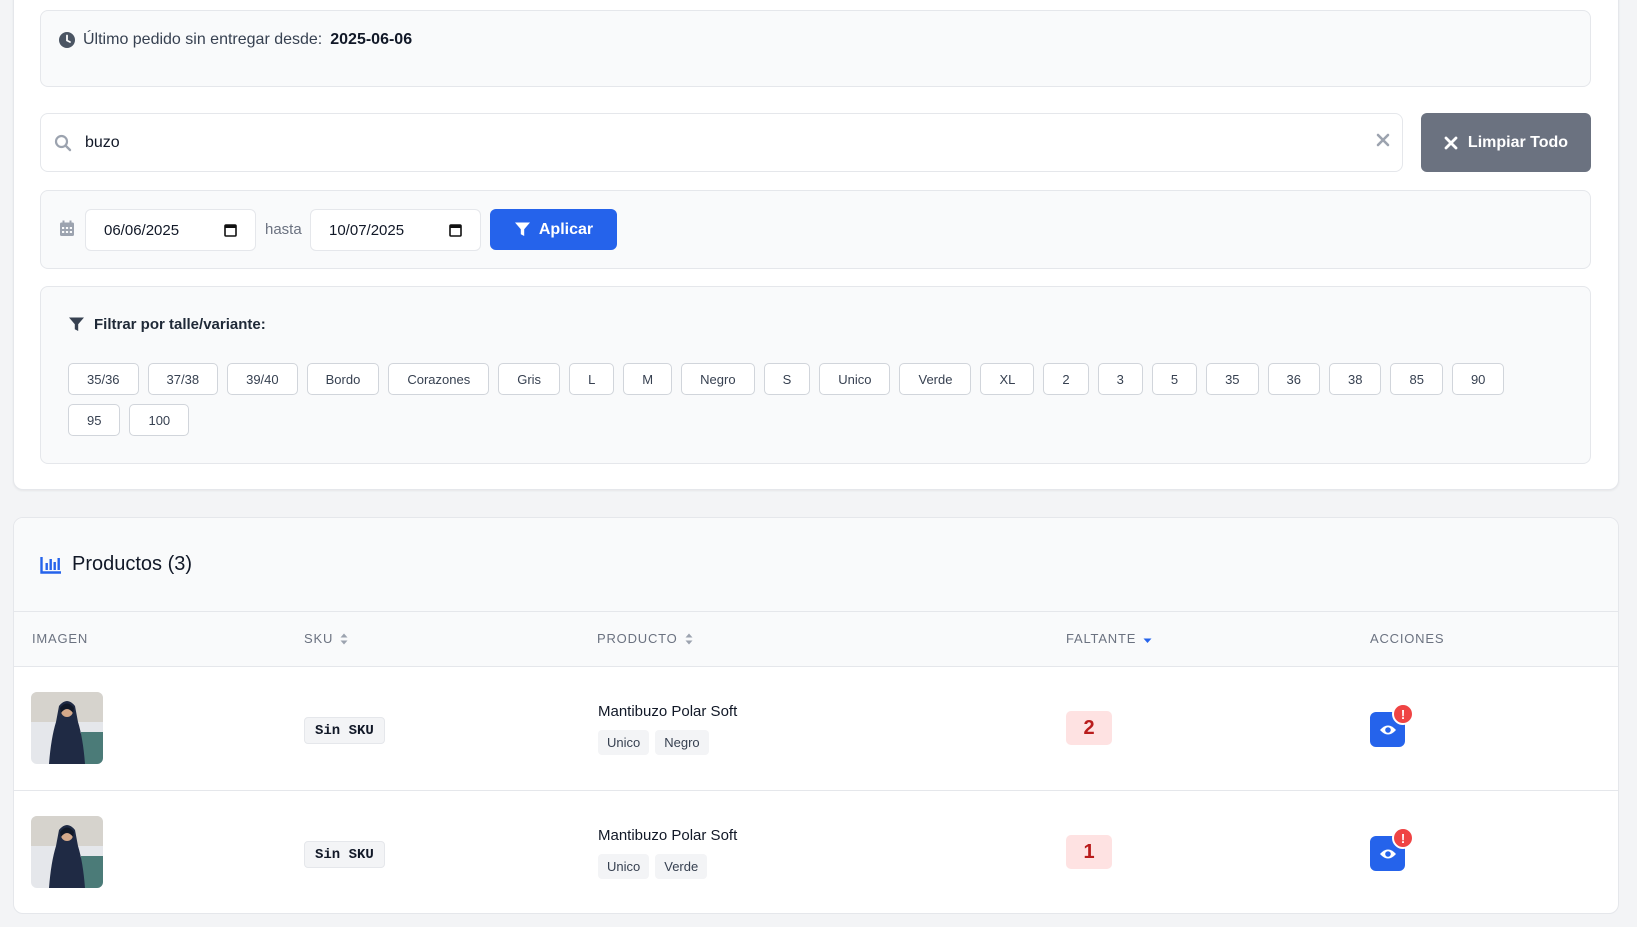 The height and width of the screenshot is (927, 1637). I want to click on column-image: IMAGEN, so click(60, 638).